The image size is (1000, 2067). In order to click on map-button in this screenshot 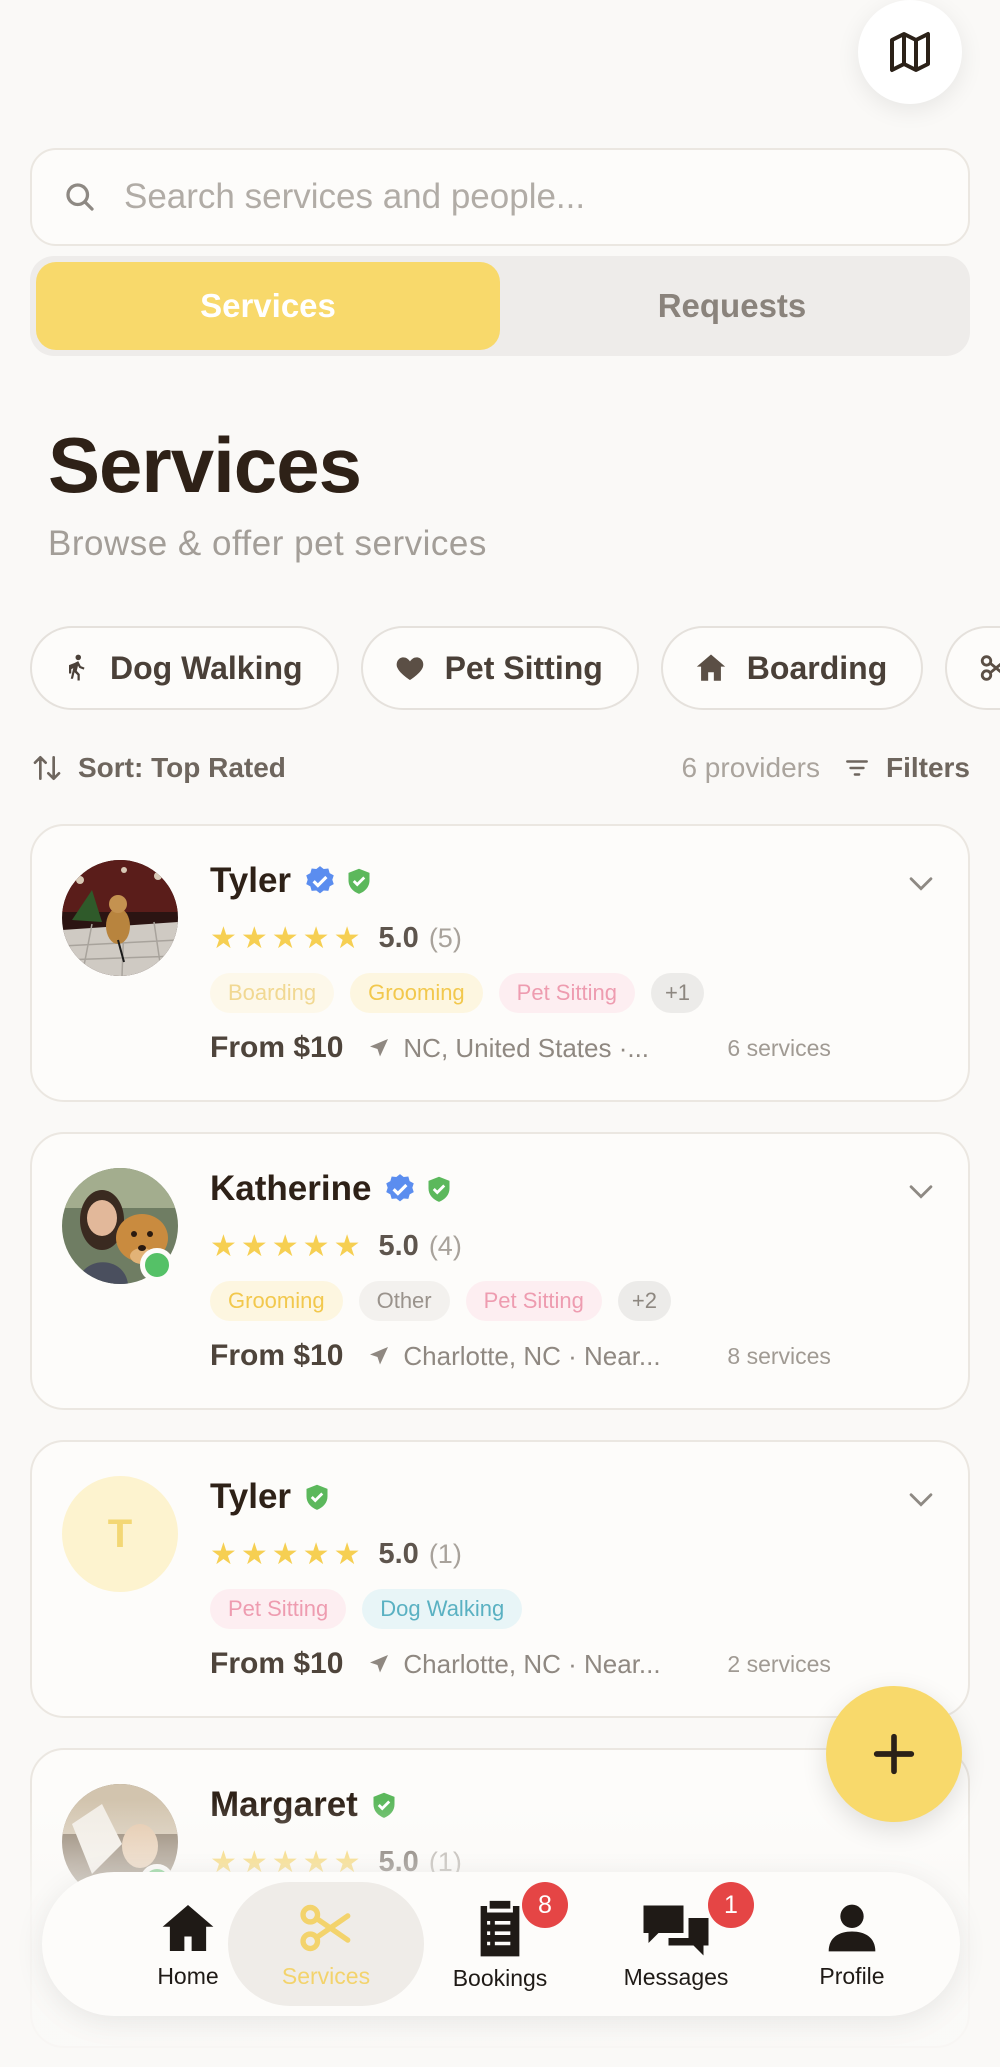, I will do `click(910, 52)`.